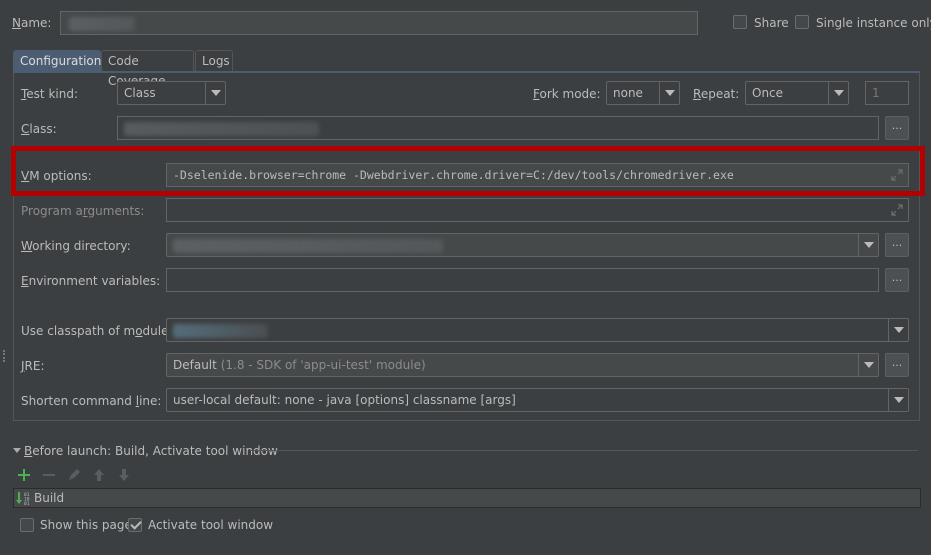  What do you see at coordinates (628, 93) in the screenshot?
I see `fork-mode-value: none` at bounding box center [628, 93].